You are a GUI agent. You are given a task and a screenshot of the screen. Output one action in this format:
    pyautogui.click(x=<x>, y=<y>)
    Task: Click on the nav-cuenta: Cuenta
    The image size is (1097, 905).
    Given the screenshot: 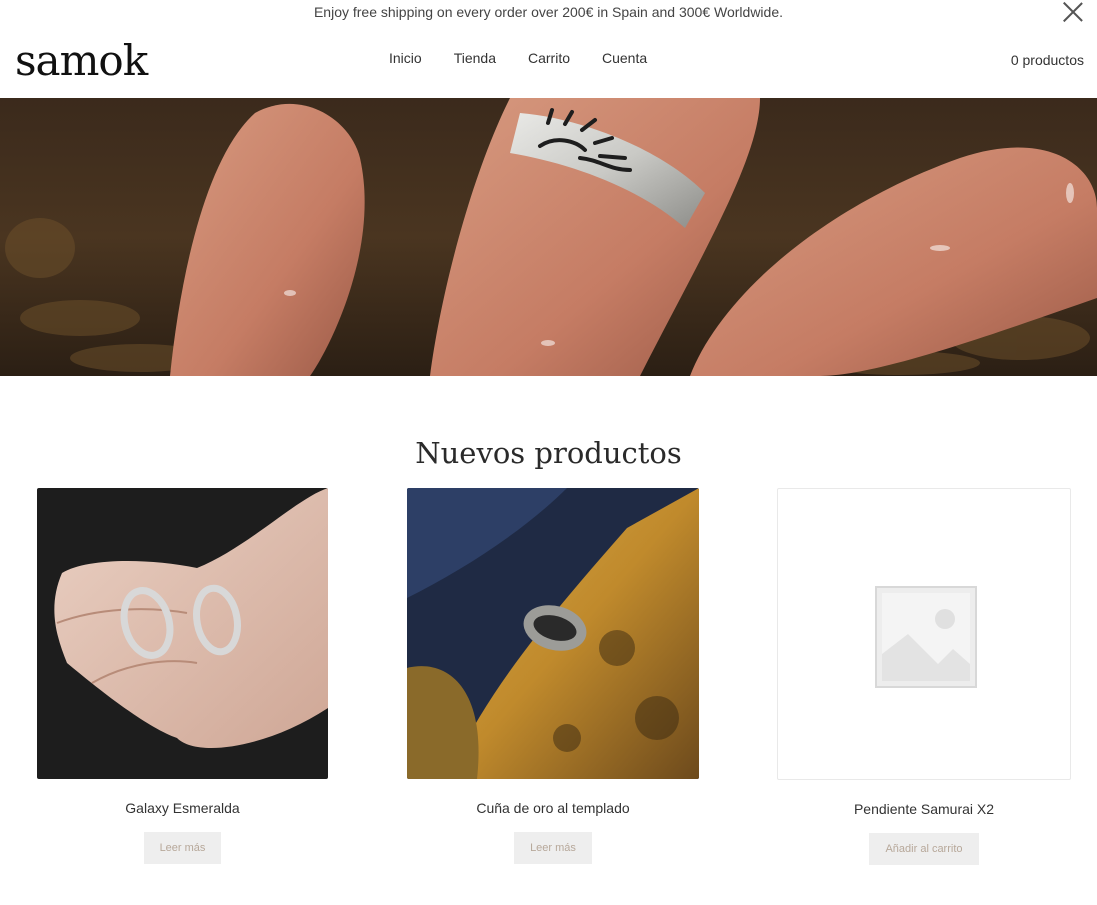 What is the action you would take?
    pyautogui.click(x=624, y=58)
    